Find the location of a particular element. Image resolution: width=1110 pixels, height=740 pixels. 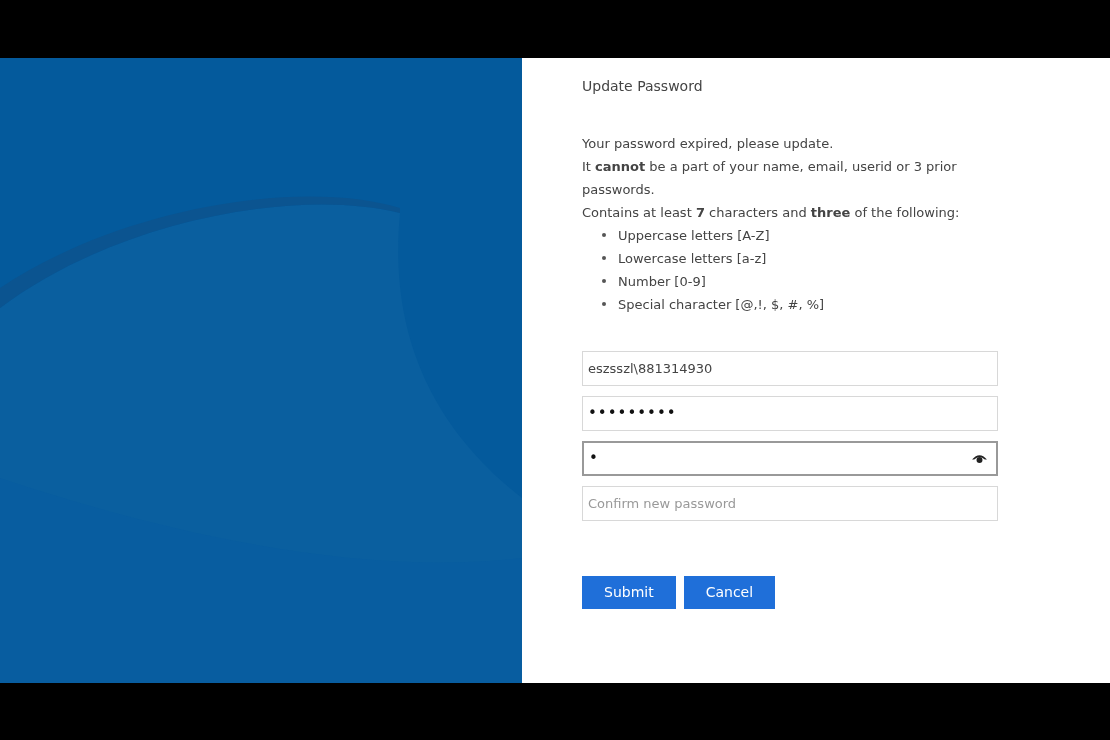

instruction-text: Contains at least 7 characters and three of the following: is located at coordinates (771, 212).